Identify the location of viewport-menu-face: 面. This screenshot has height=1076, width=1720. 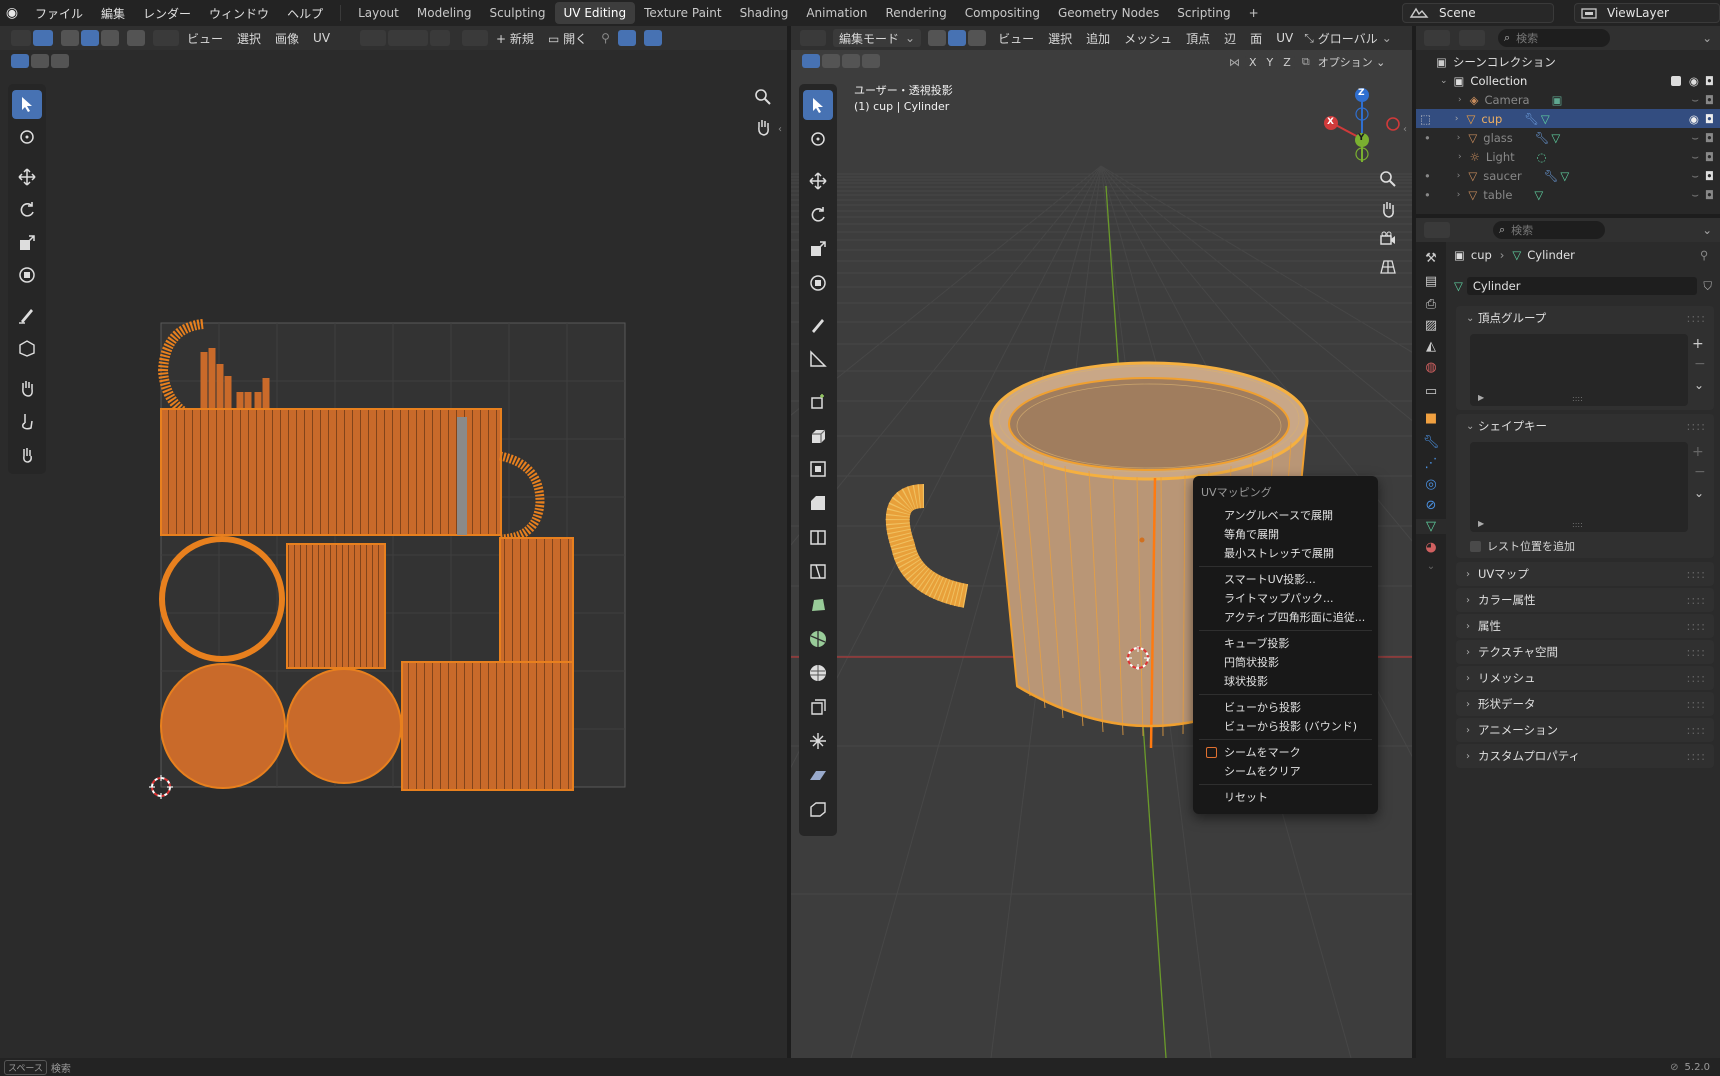
(1256, 38).